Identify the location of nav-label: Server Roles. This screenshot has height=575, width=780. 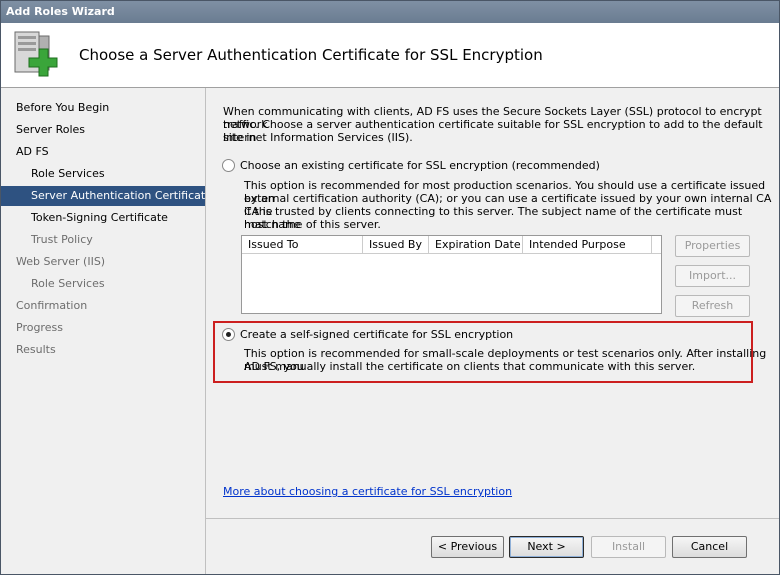
(51, 129).